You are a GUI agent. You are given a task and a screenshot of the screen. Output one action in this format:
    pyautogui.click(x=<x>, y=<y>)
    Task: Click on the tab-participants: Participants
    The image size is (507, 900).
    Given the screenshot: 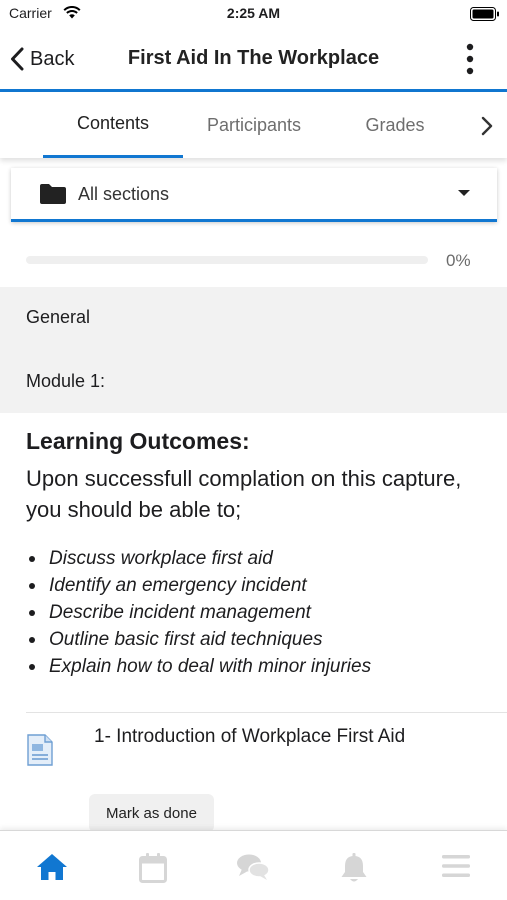 What is the action you would take?
    pyautogui.click(x=254, y=125)
    